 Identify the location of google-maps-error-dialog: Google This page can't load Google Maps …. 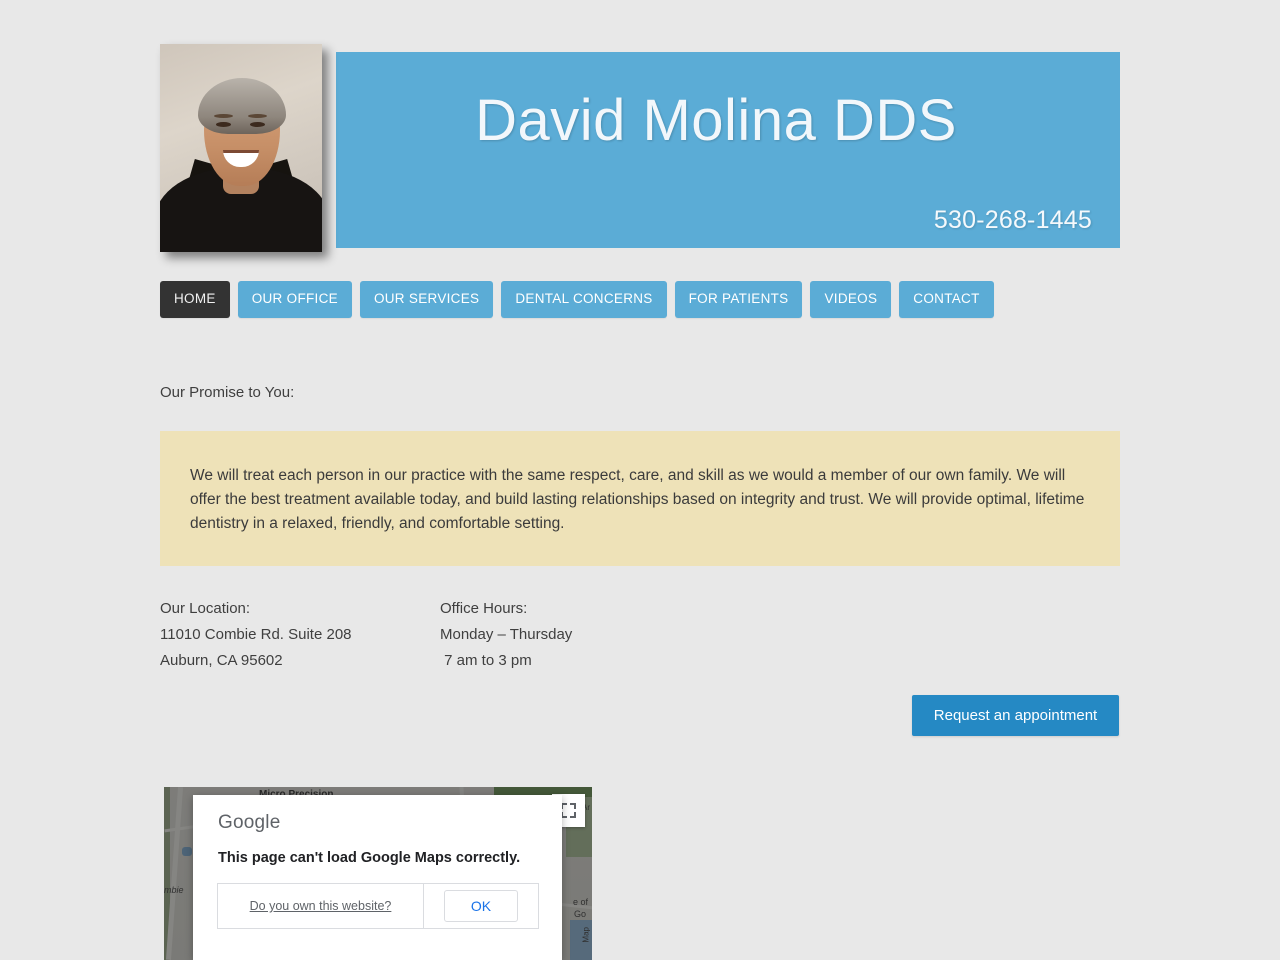
(377, 877).